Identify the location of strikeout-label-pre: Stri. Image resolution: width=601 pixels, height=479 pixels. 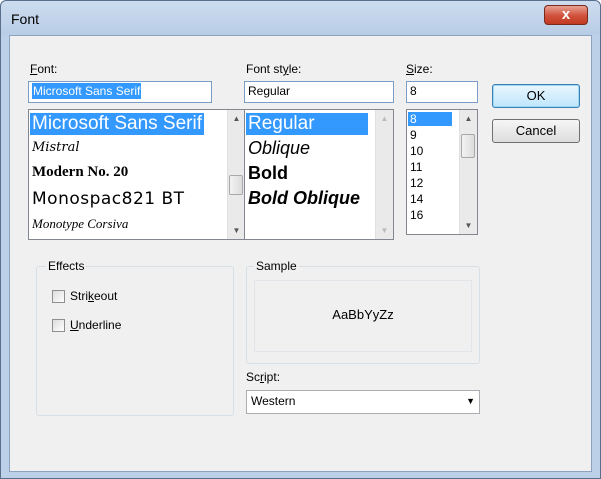
(79, 296).